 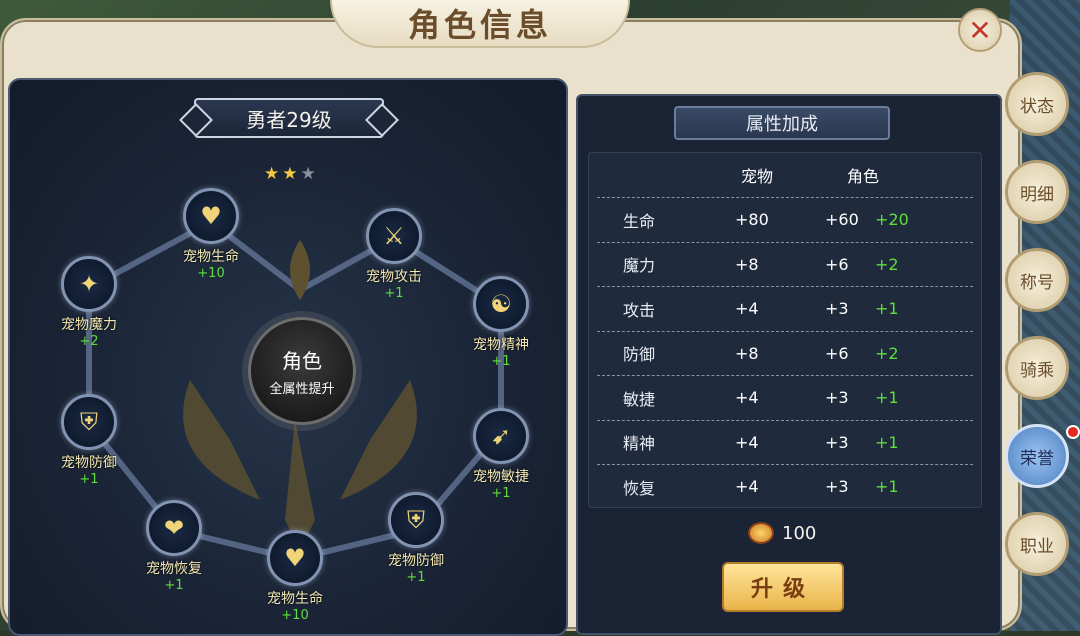 I want to click on notification-dot-icon, so click(x=1073, y=432).